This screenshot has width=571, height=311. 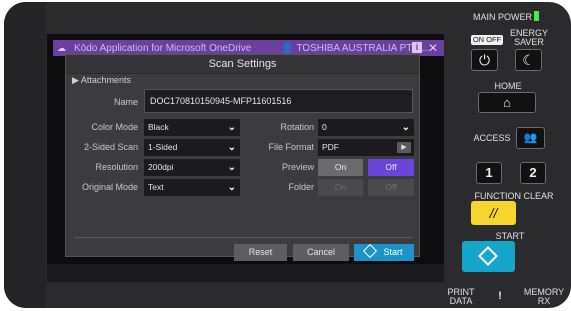 What do you see at coordinates (297, 167) in the screenshot?
I see `preview-label: Preview` at bounding box center [297, 167].